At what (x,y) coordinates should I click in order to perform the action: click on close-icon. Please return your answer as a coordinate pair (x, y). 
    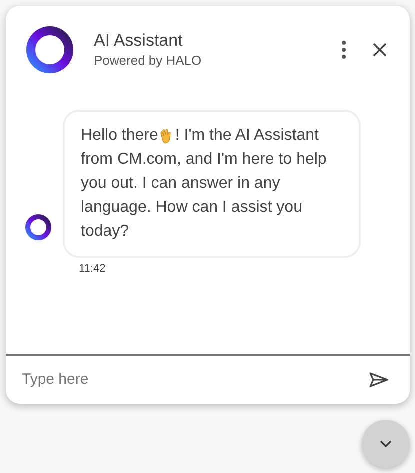
    Looking at the image, I should click on (380, 50).